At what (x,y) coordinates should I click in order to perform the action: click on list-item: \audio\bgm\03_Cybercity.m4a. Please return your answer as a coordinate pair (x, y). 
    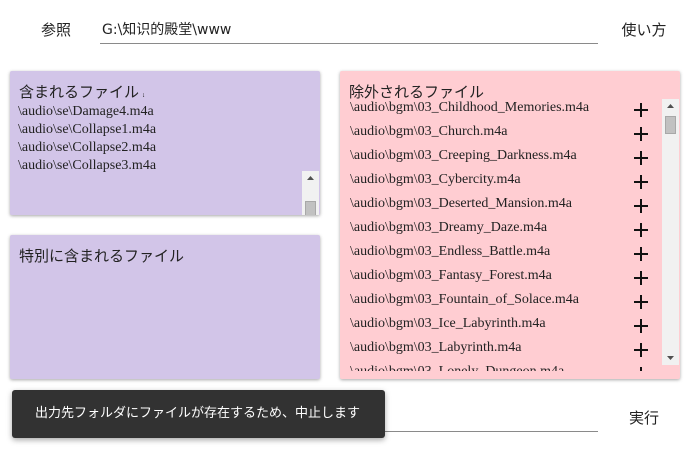
    Looking at the image, I should click on (505, 183).